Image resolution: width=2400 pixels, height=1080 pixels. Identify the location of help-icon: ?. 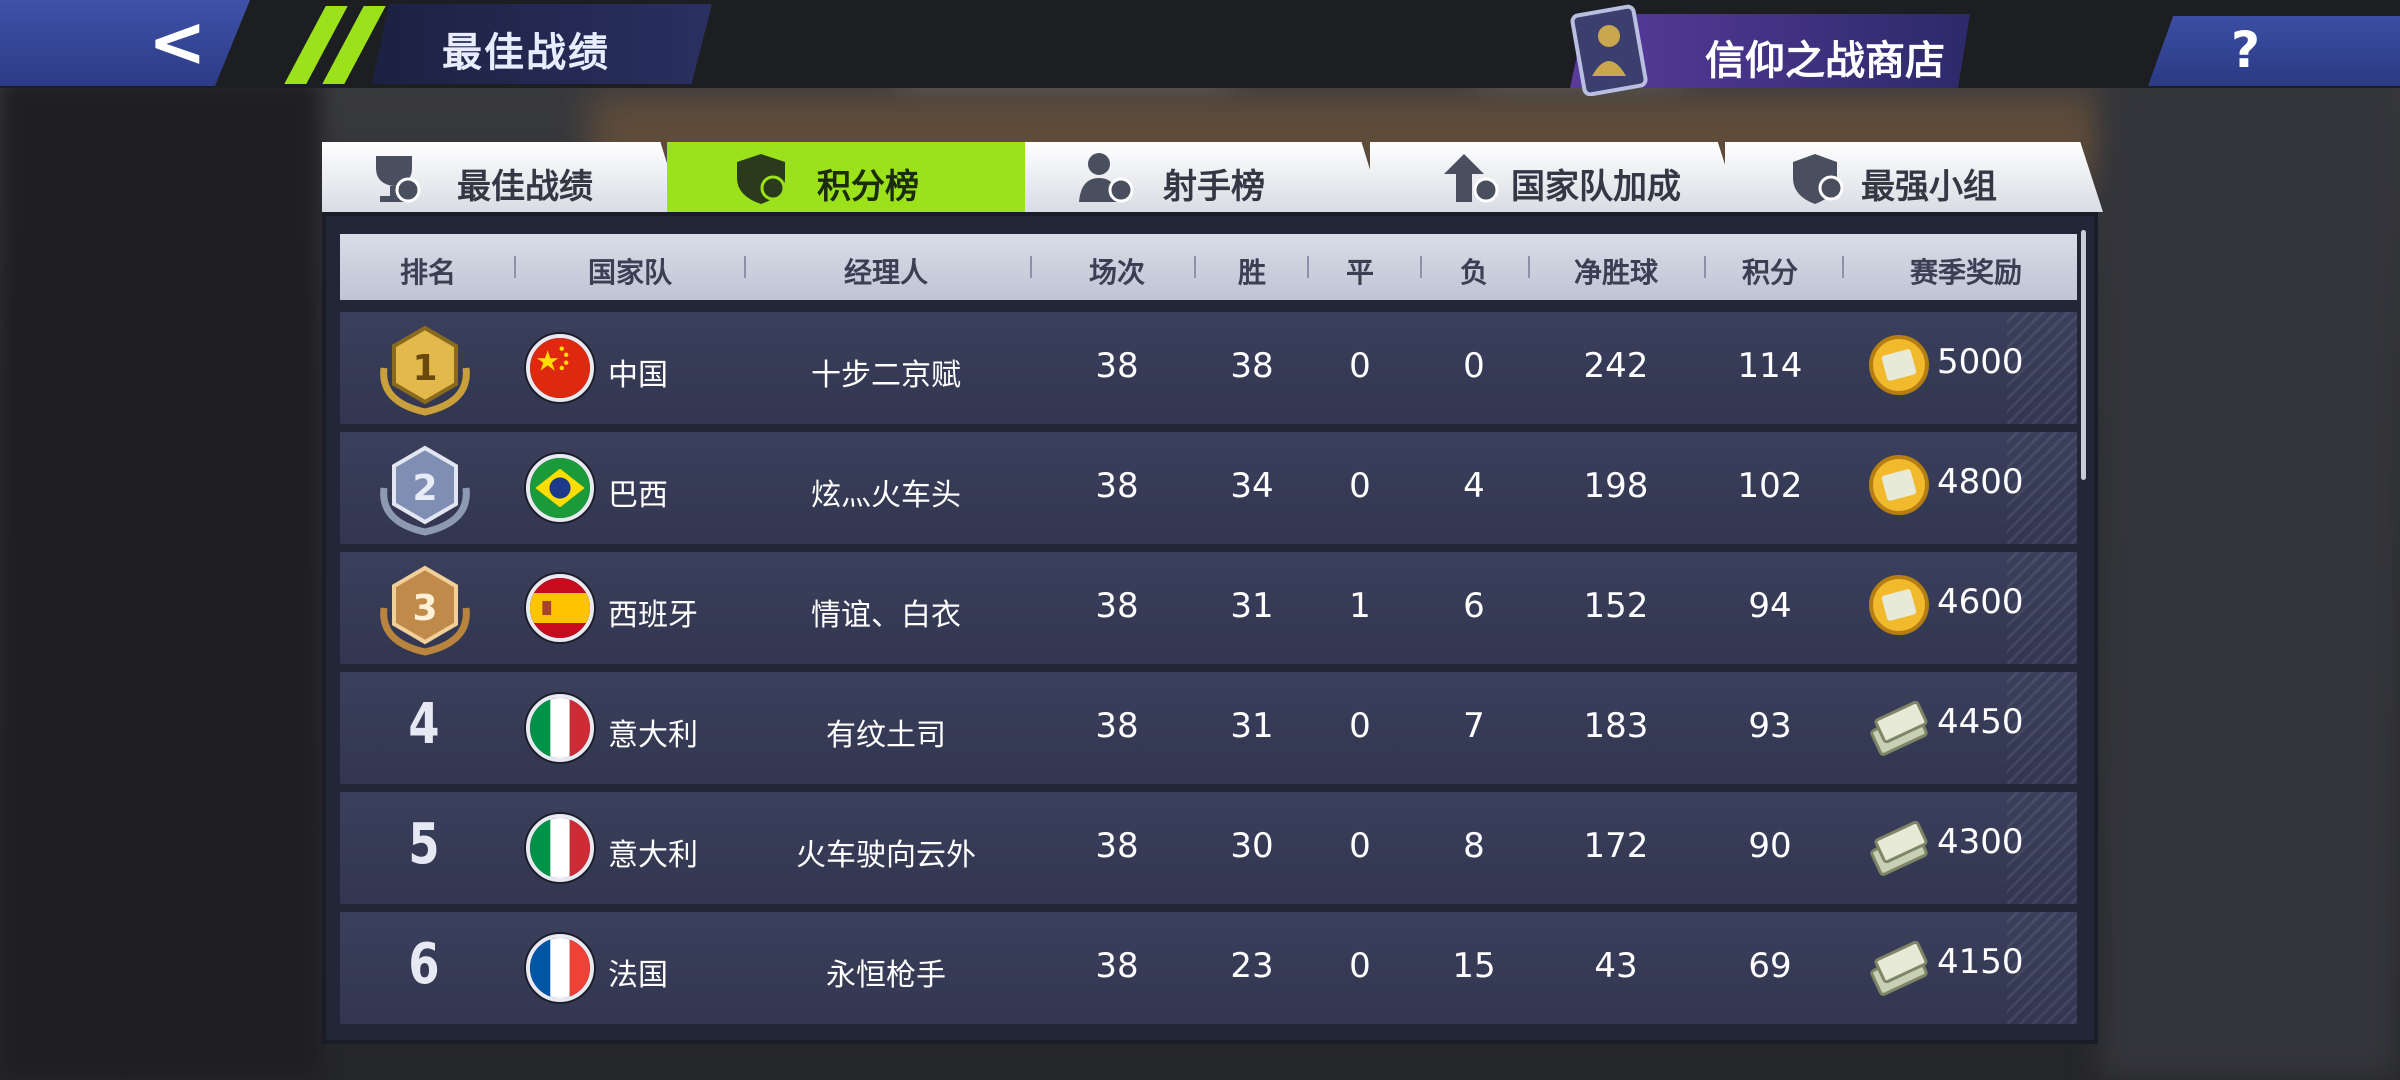
(2246, 50).